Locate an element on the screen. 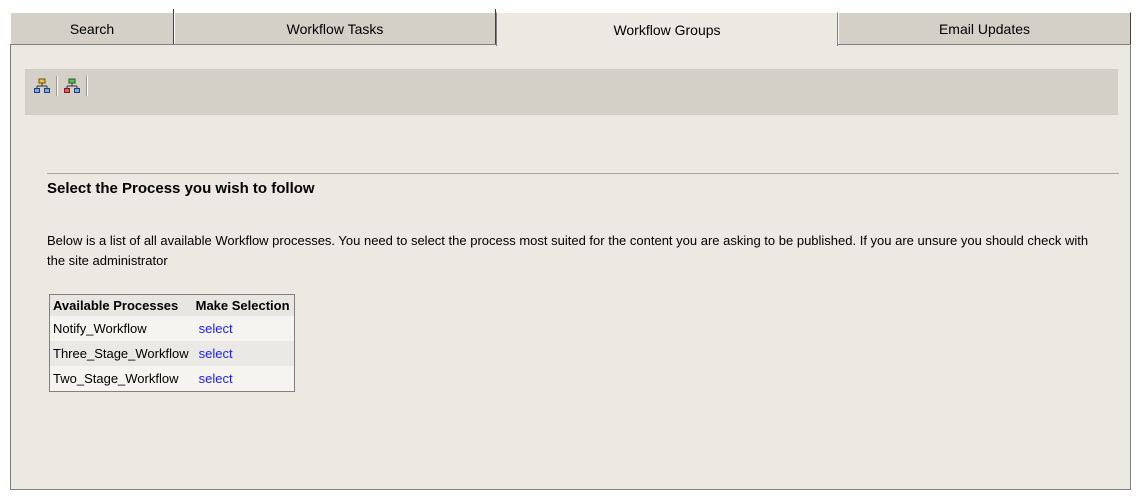  column-header: Make Selection is located at coordinates (243, 305).